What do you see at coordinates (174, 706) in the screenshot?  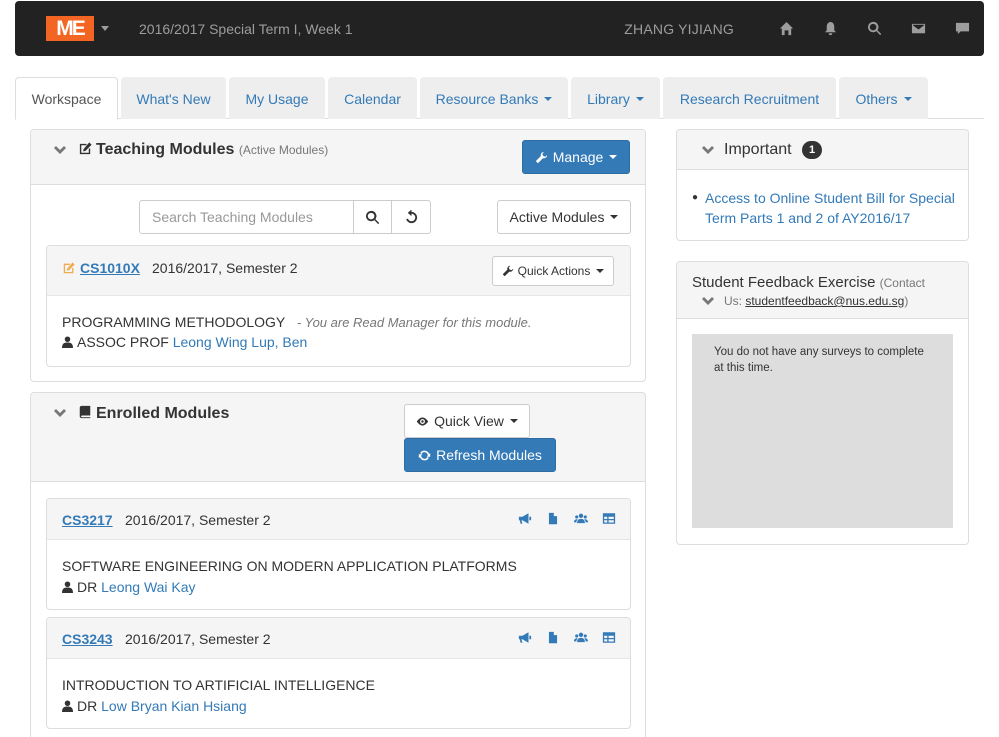 I see `staff-name-link: Low Bryan Kian Hsiang` at bounding box center [174, 706].